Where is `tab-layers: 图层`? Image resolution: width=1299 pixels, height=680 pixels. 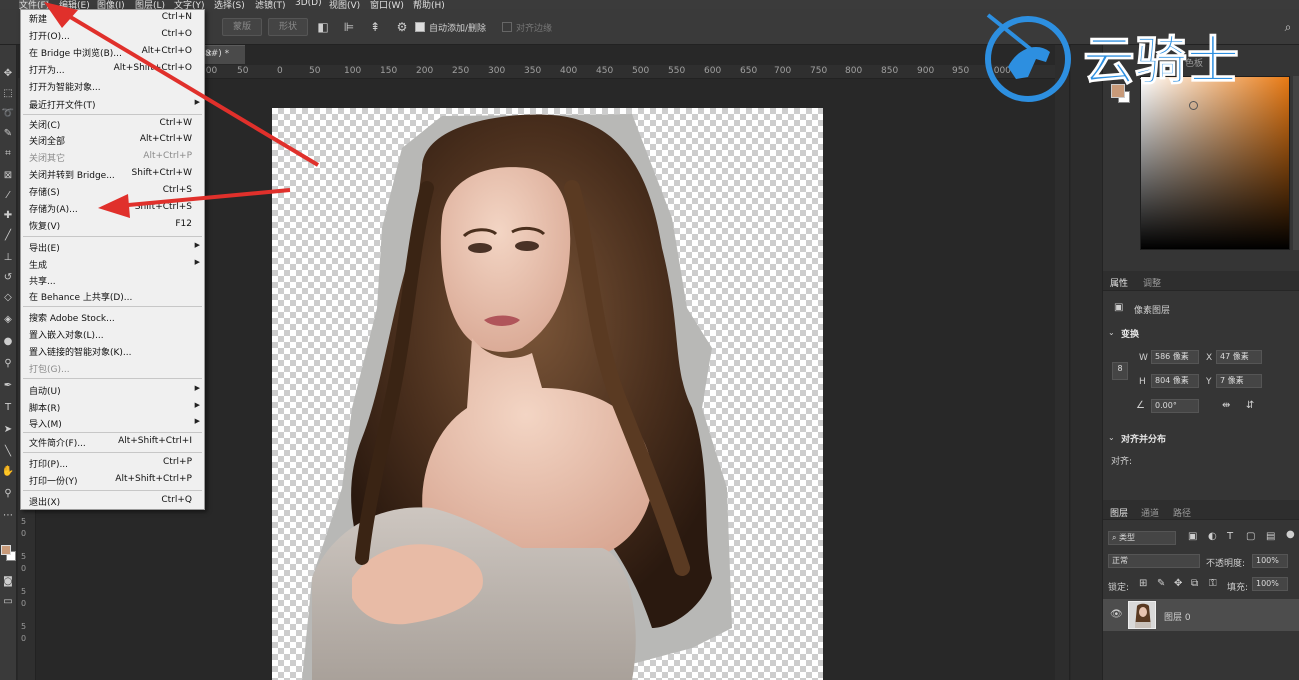
tab-layers: 图层 is located at coordinates (1119, 512).